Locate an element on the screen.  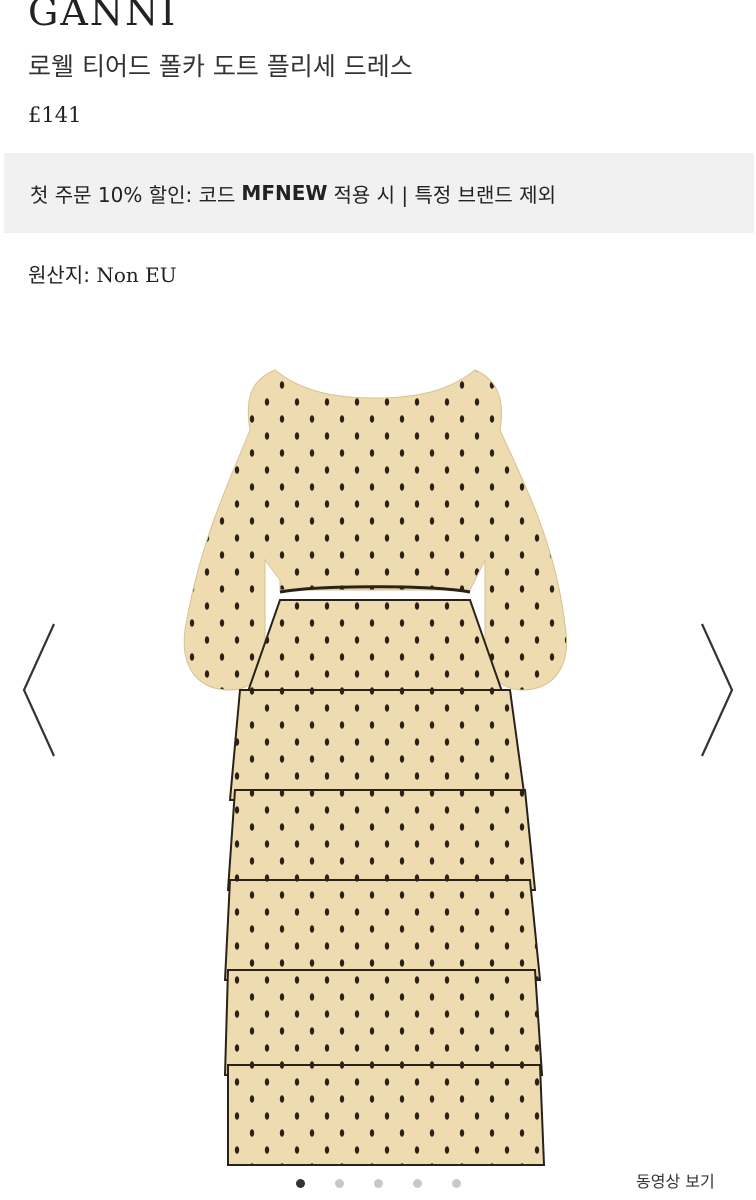
promo-code: MFNEW is located at coordinates (284, 193).